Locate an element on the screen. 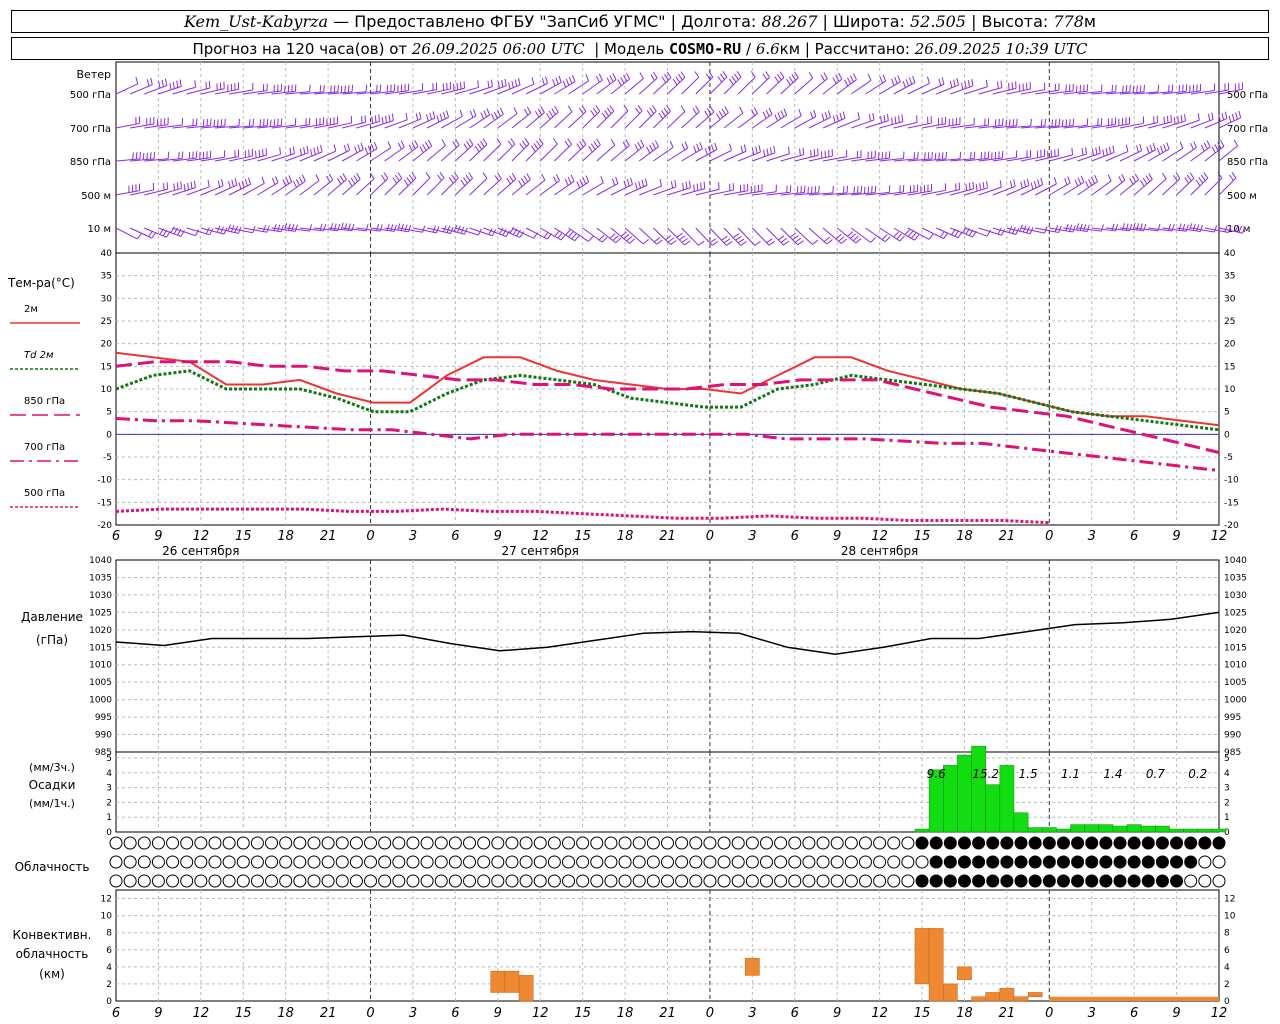 This screenshot has width=1280, height=1024. convective-bar is located at coordinates (950, 992).